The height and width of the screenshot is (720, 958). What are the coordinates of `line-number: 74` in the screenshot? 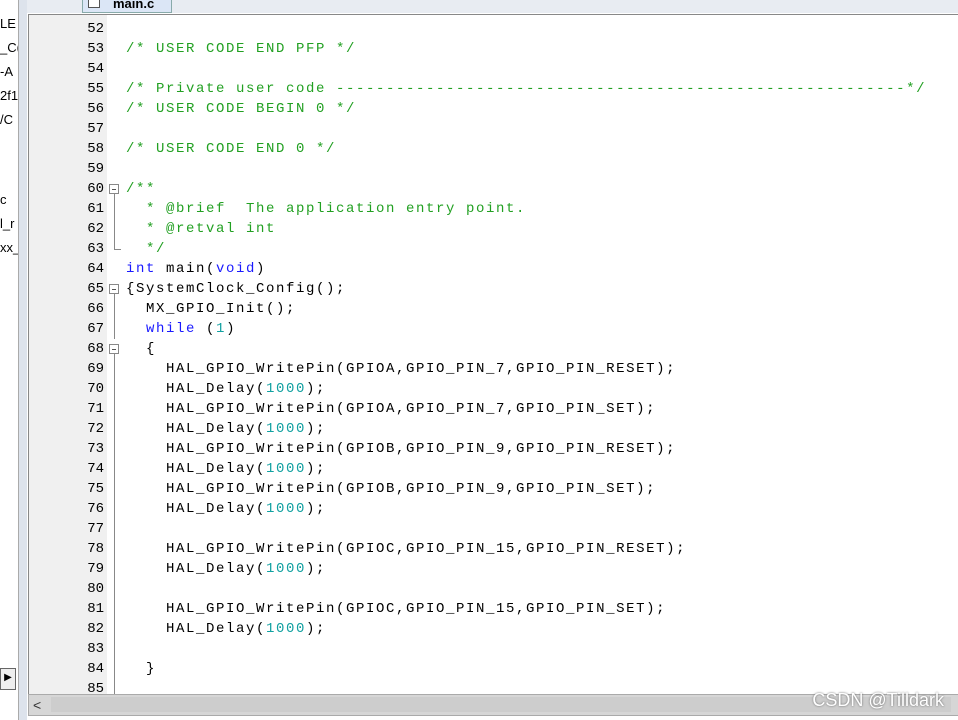 It's located at (95, 469).